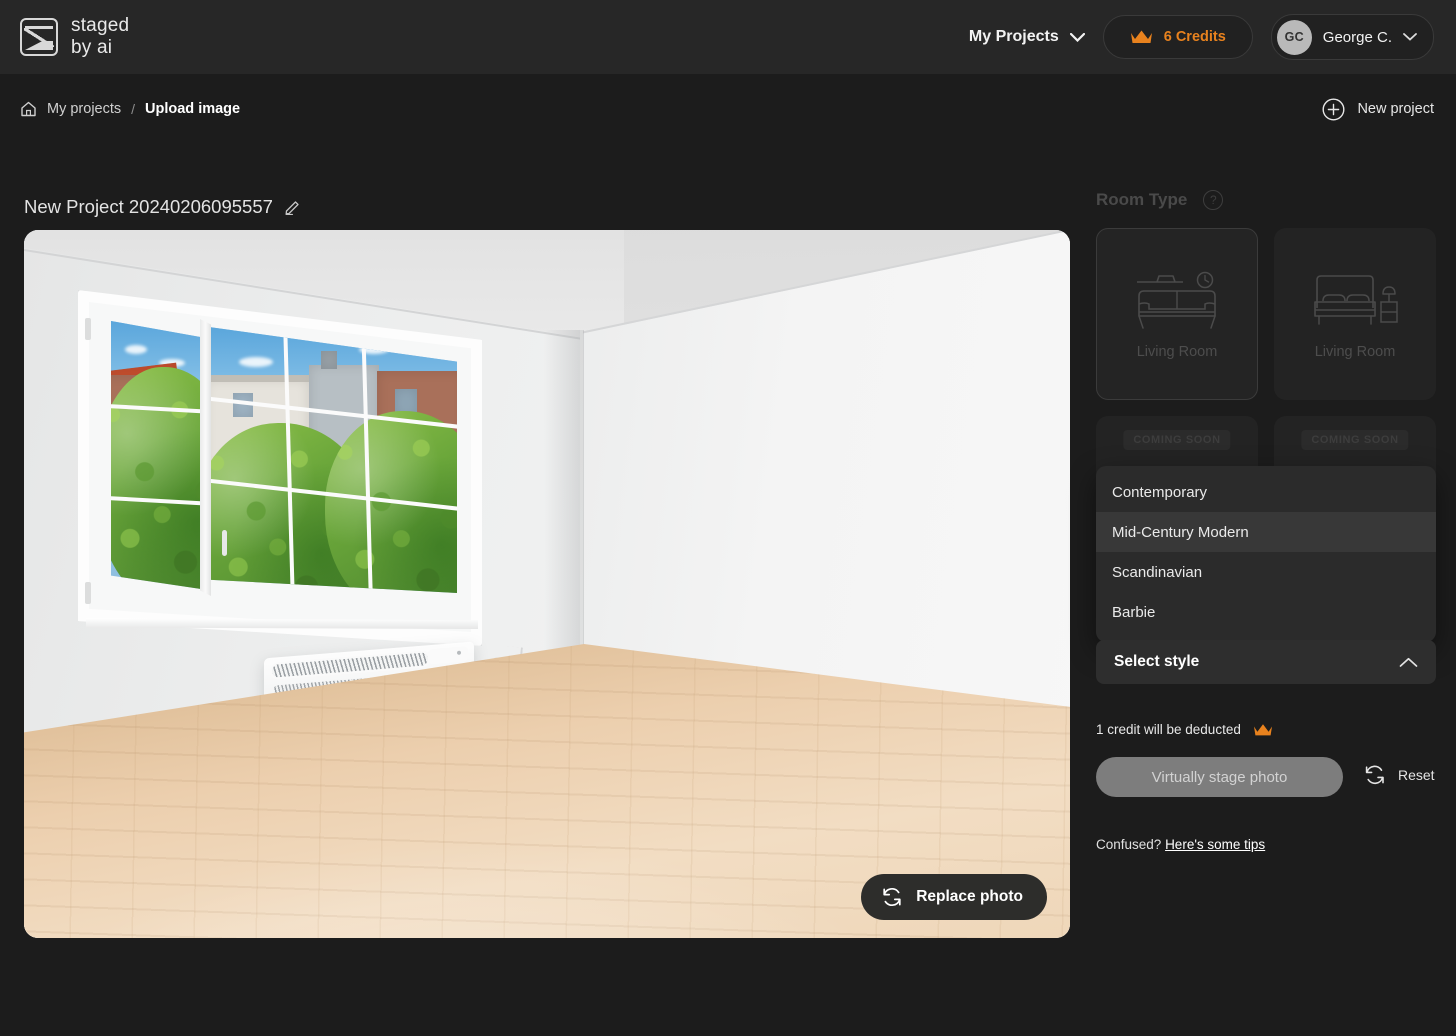 The height and width of the screenshot is (1036, 1456). I want to click on tips-prefix: Confused?, so click(1131, 844).